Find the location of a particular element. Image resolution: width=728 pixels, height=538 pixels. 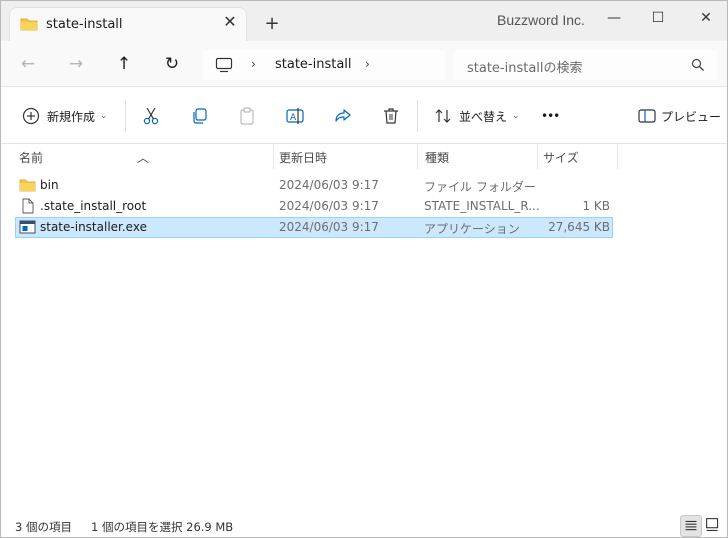

rename-icon: A is located at coordinates (295, 116).